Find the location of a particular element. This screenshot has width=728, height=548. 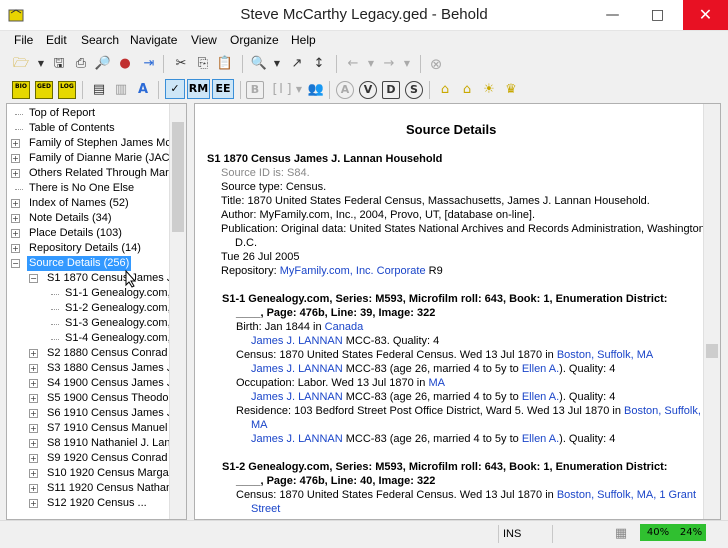

spouse-link: Ellen A. is located at coordinates (540, 397).